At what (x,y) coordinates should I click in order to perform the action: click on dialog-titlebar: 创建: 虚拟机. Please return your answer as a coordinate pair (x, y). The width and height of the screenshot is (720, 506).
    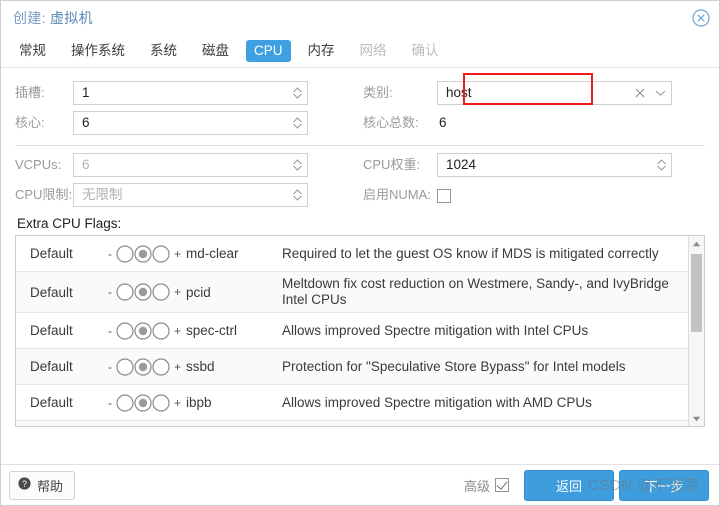
    Looking at the image, I should click on (360, 18).